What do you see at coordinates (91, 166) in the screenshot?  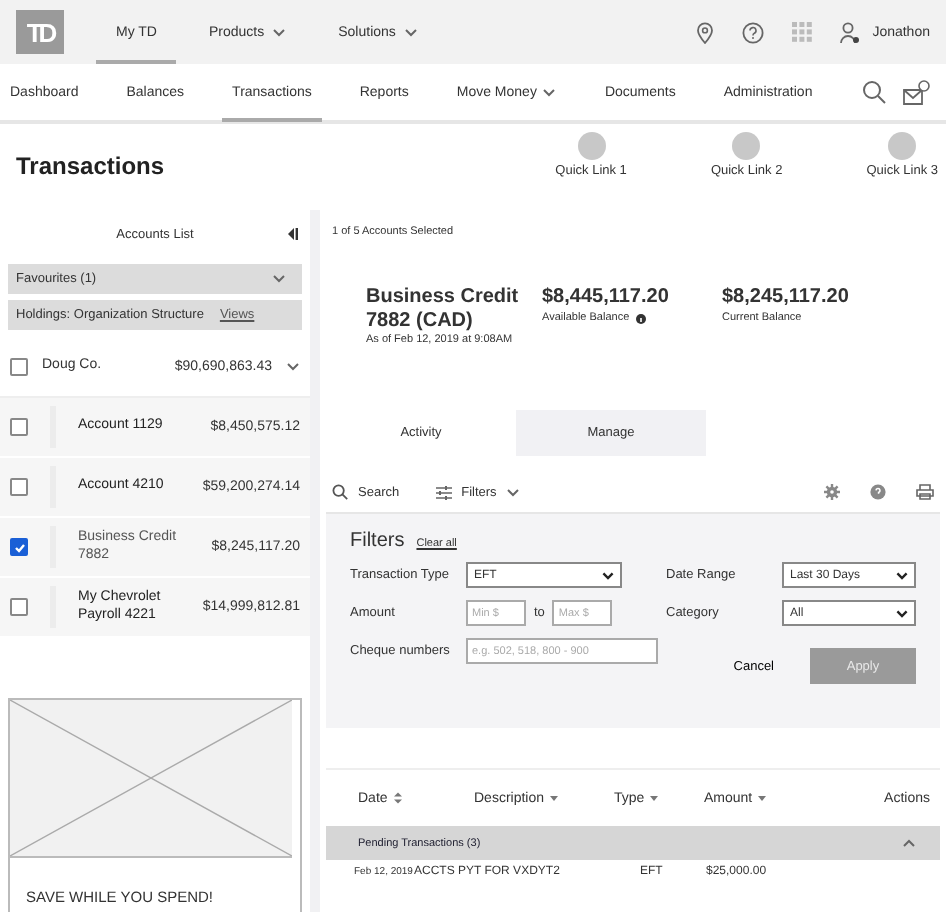 I see `page-title: Transactions` at bounding box center [91, 166].